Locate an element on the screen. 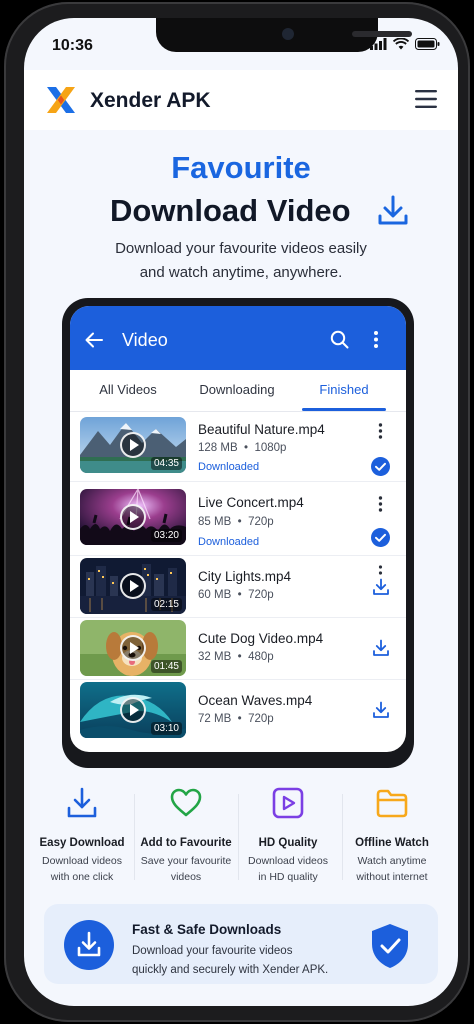 Image resolution: width=474 pixels, height=1024 pixels. tab-downloading: Downloading is located at coordinates (237, 389).